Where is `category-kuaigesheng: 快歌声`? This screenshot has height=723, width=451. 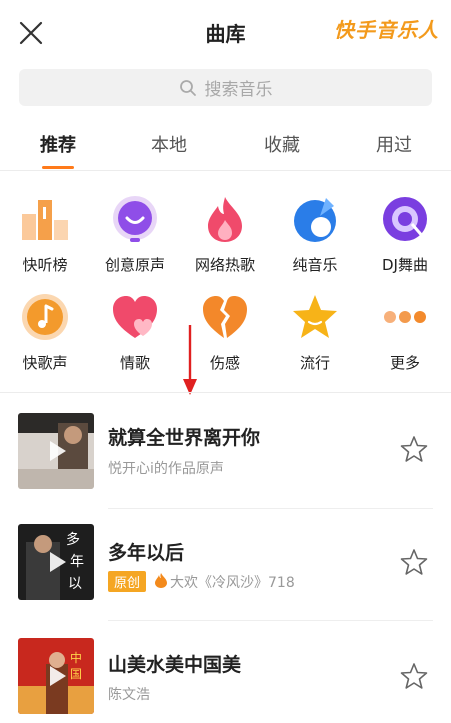 category-kuaigesheng: 快歌声 is located at coordinates (45, 332).